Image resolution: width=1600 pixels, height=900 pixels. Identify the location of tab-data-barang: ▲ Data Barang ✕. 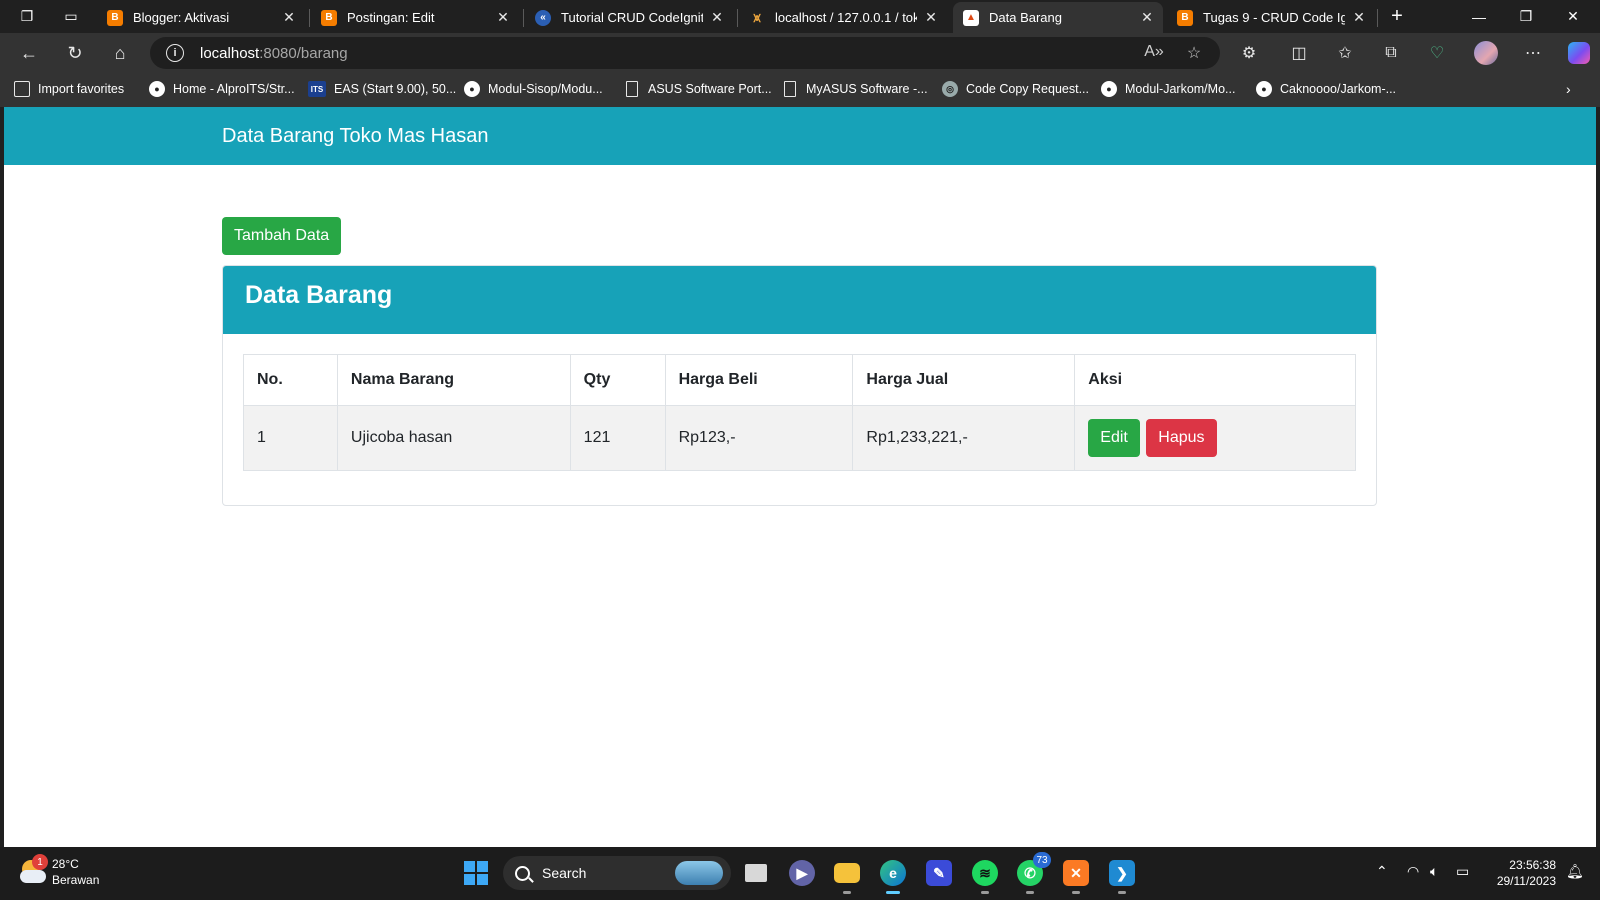
(1058, 17).